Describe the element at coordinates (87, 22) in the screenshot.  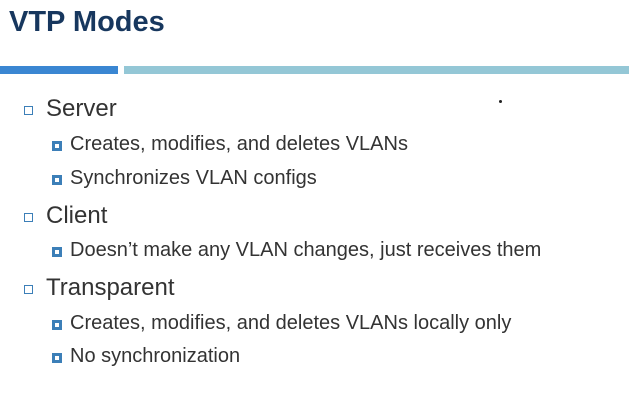
I see `slide-title: VTP Modes` at that location.